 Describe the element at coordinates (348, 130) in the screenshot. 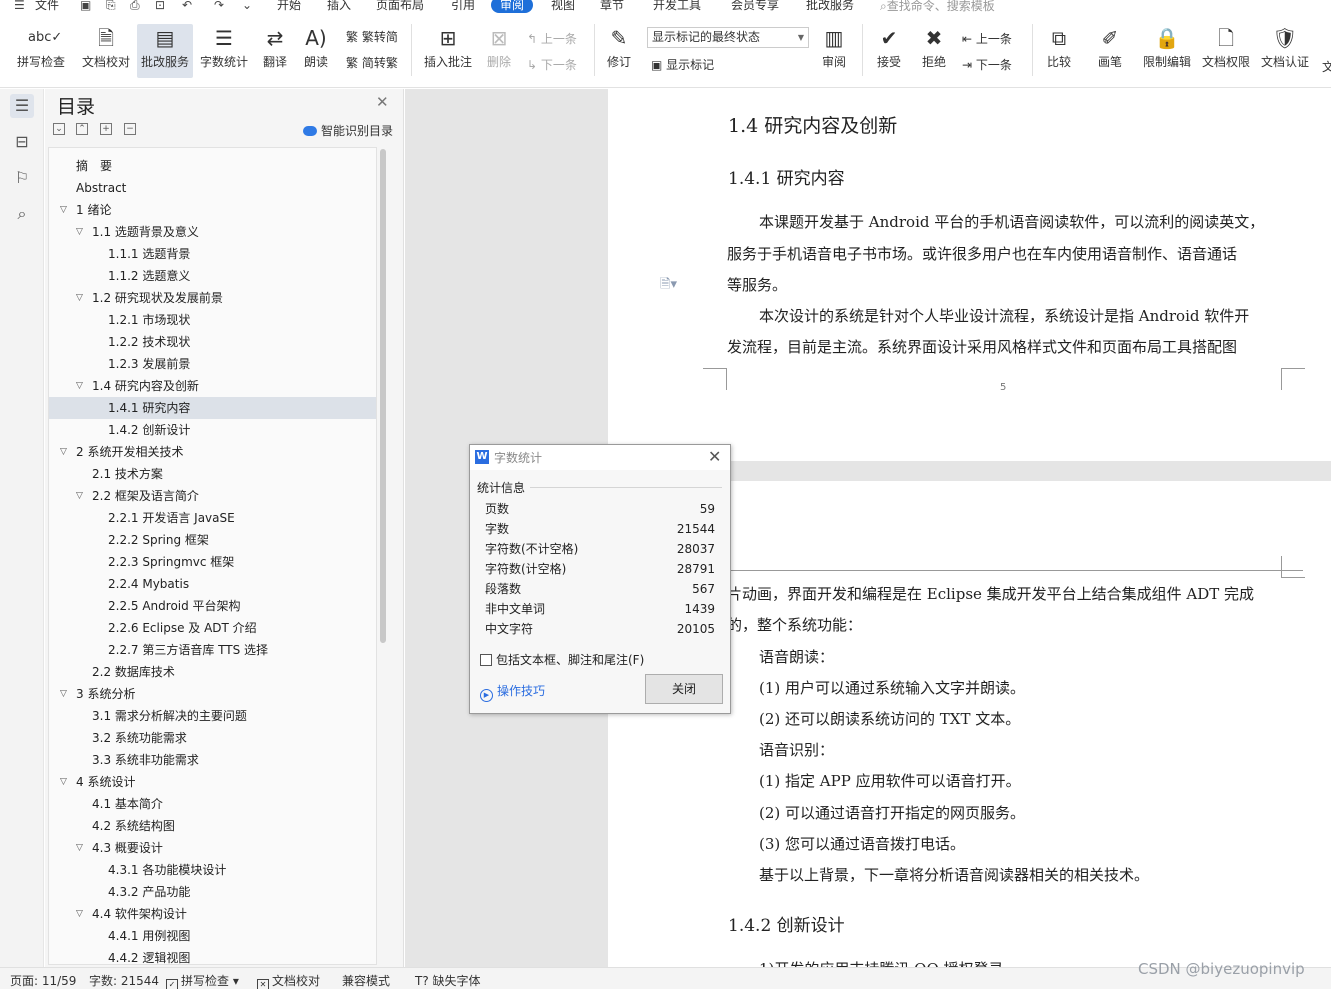

I see `smart-identify-button: 智能识别目录` at that location.